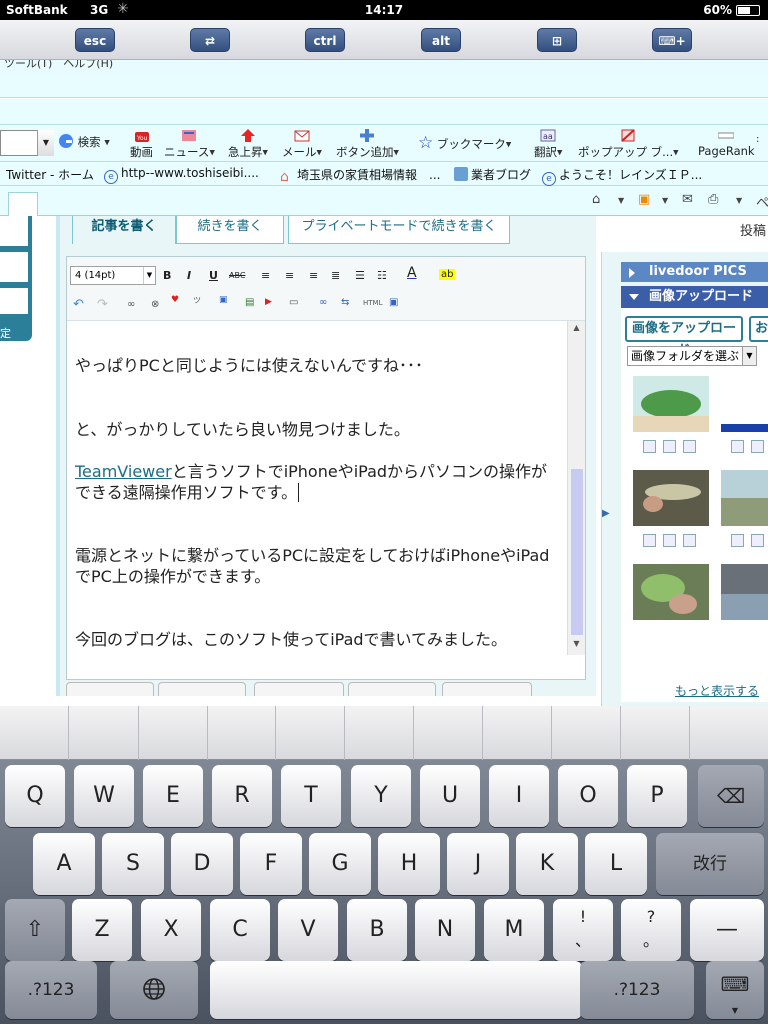 This screenshot has width=768, height=1024. What do you see at coordinates (104, 796) in the screenshot?
I see `key-w: W` at bounding box center [104, 796].